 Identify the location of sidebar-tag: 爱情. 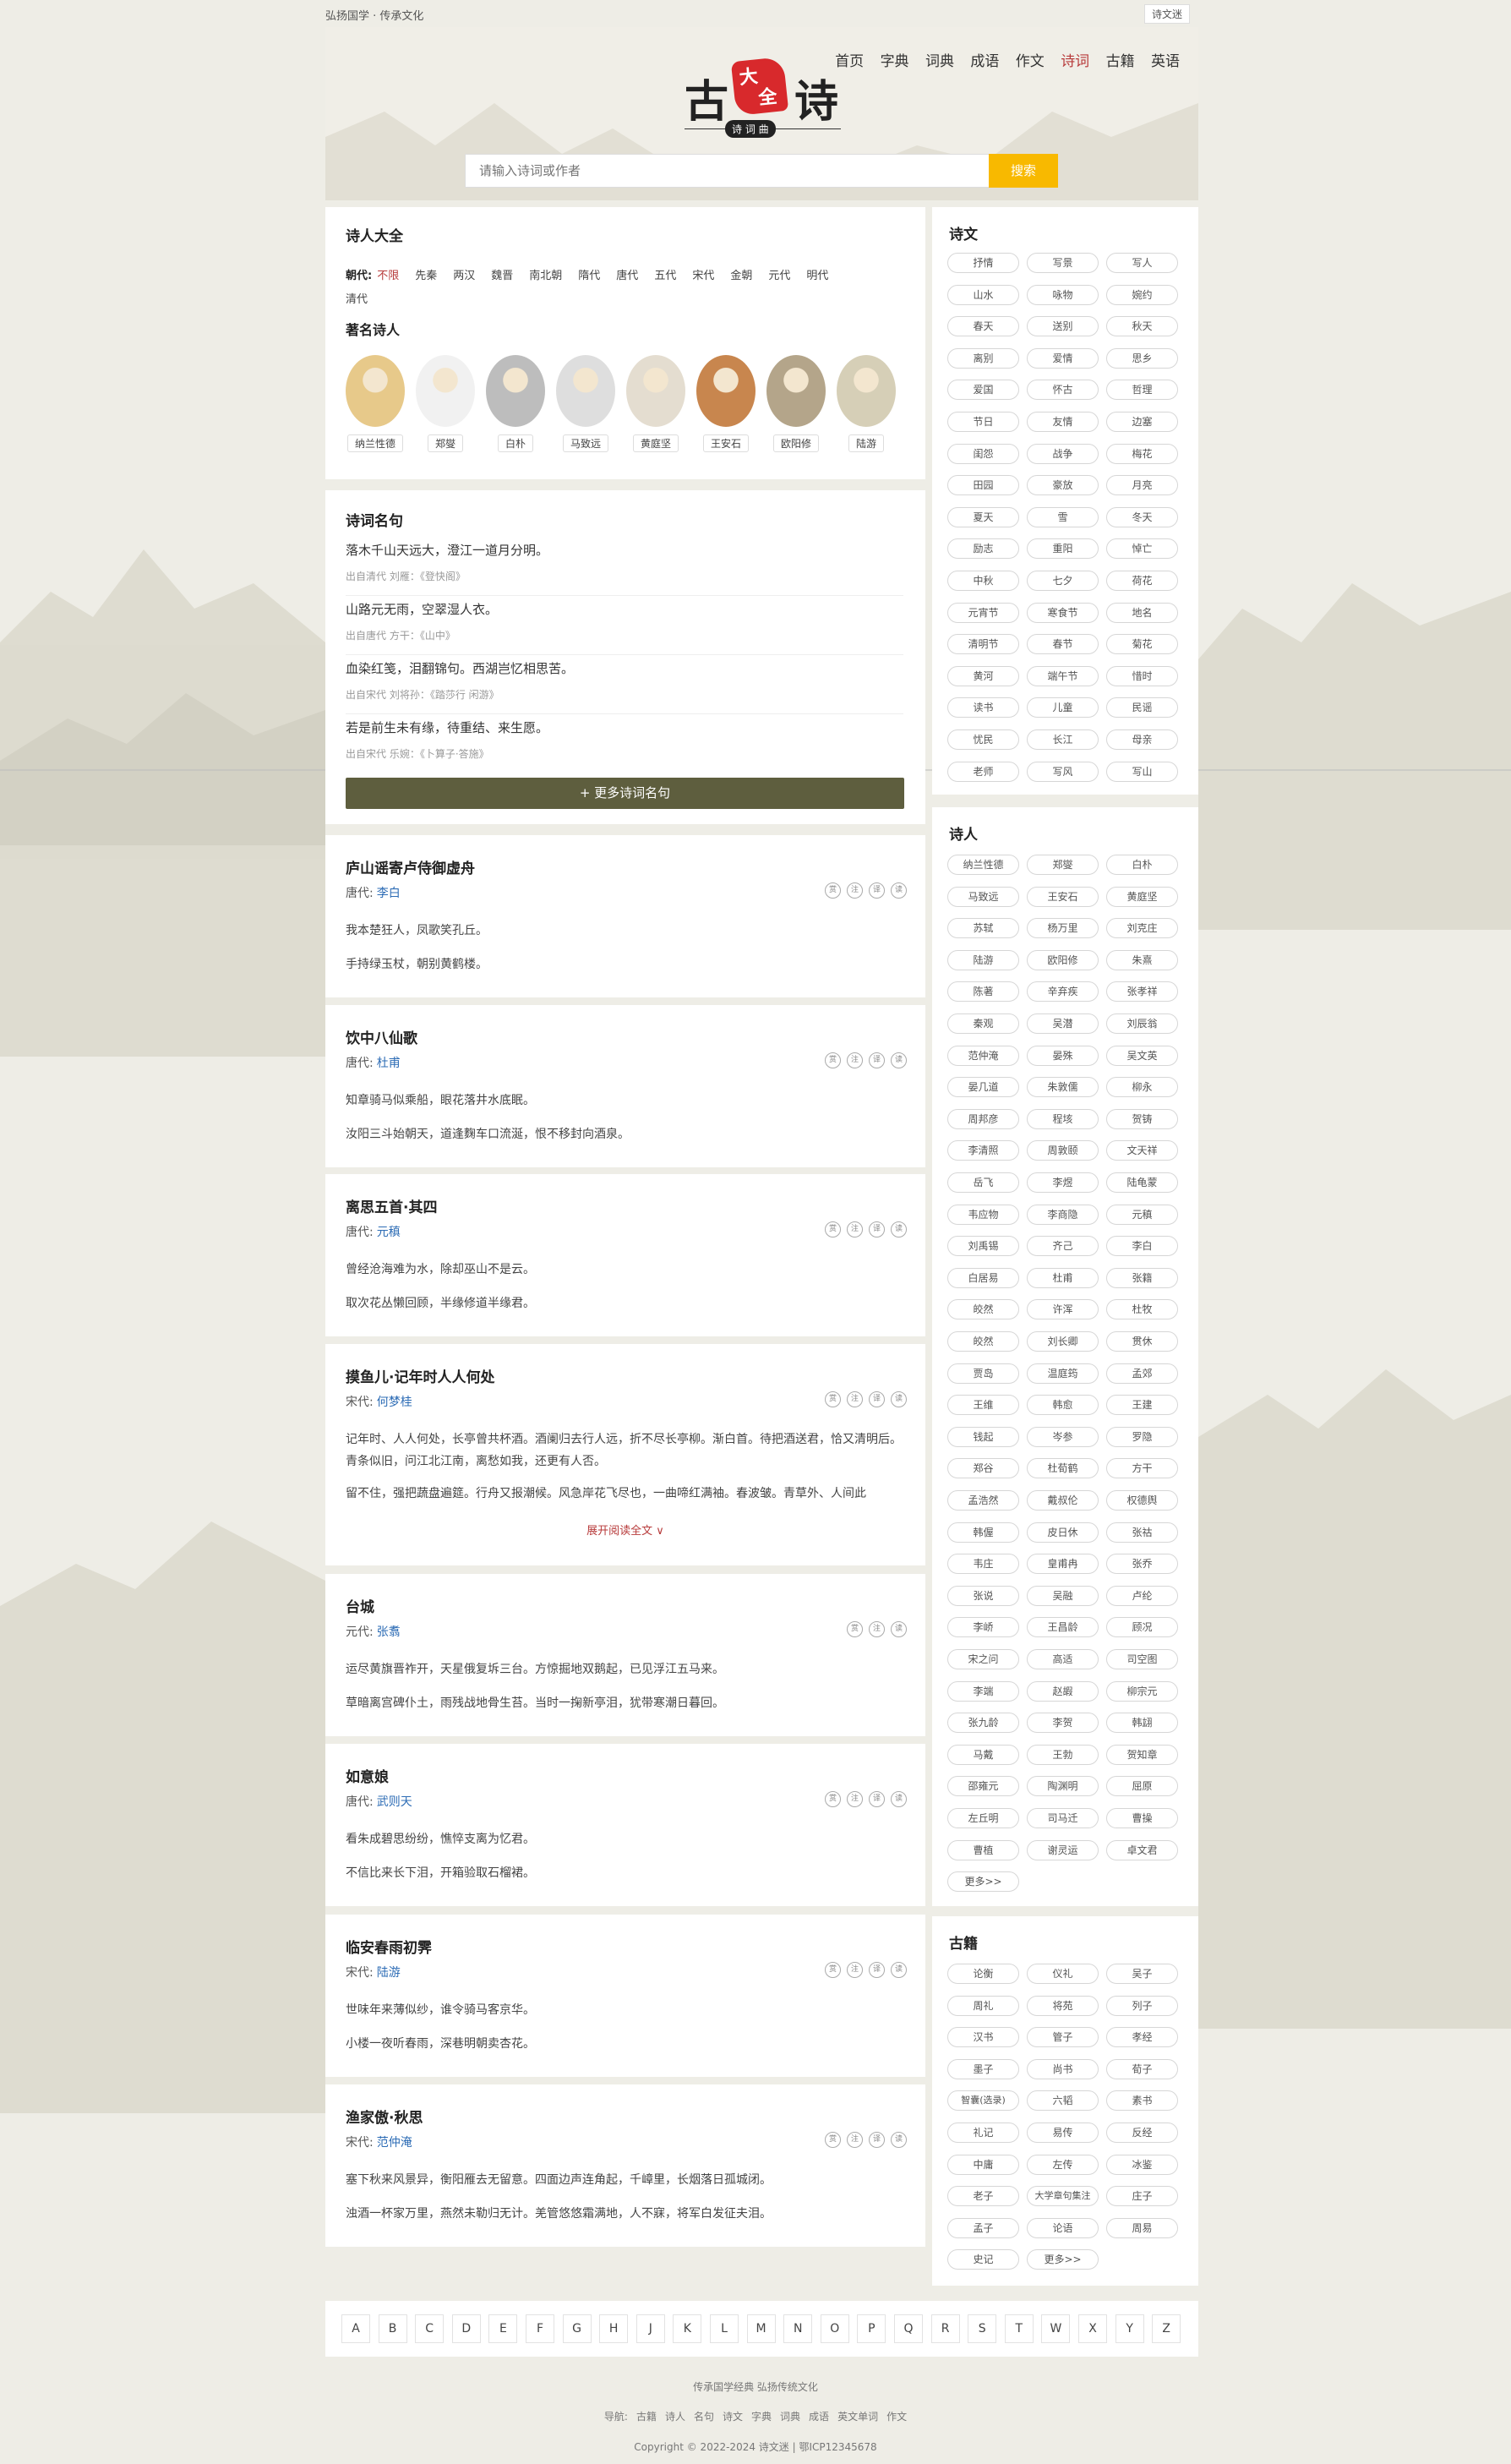
(1063, 358).